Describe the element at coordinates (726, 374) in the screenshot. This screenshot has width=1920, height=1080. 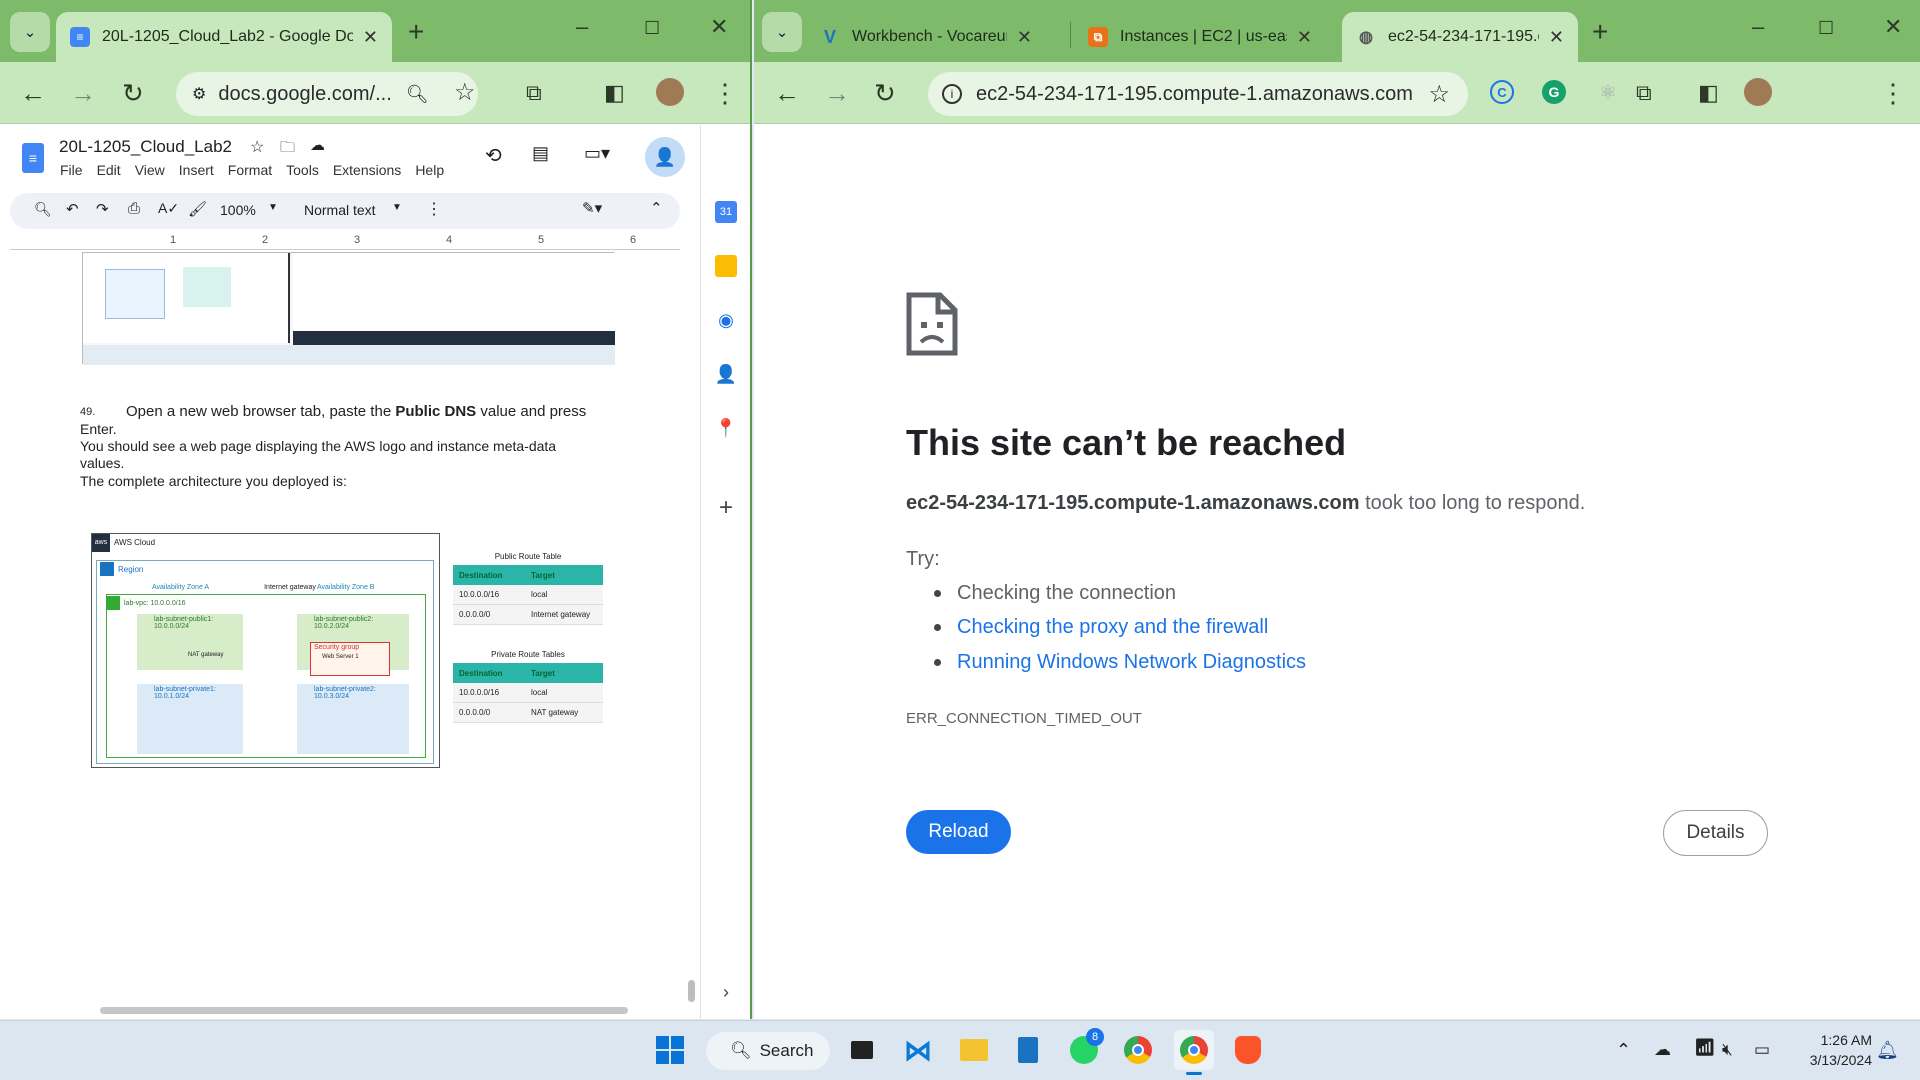
I see `contacts-icon: 👤` at that location.